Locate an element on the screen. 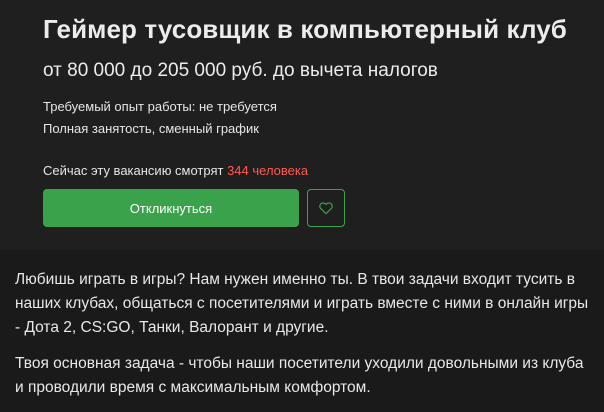 This screenshot has height=412, width=604. apply-button: Откликнуться is located at coordinates (171, 208).